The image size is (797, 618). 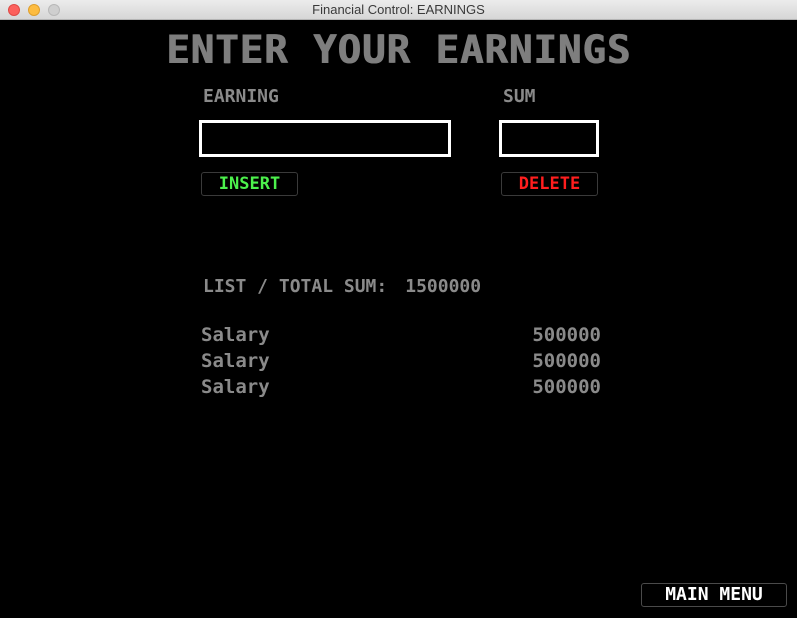 I want to click on window-title: Financial Control: EARNINGS, so click(x=398, y=9).